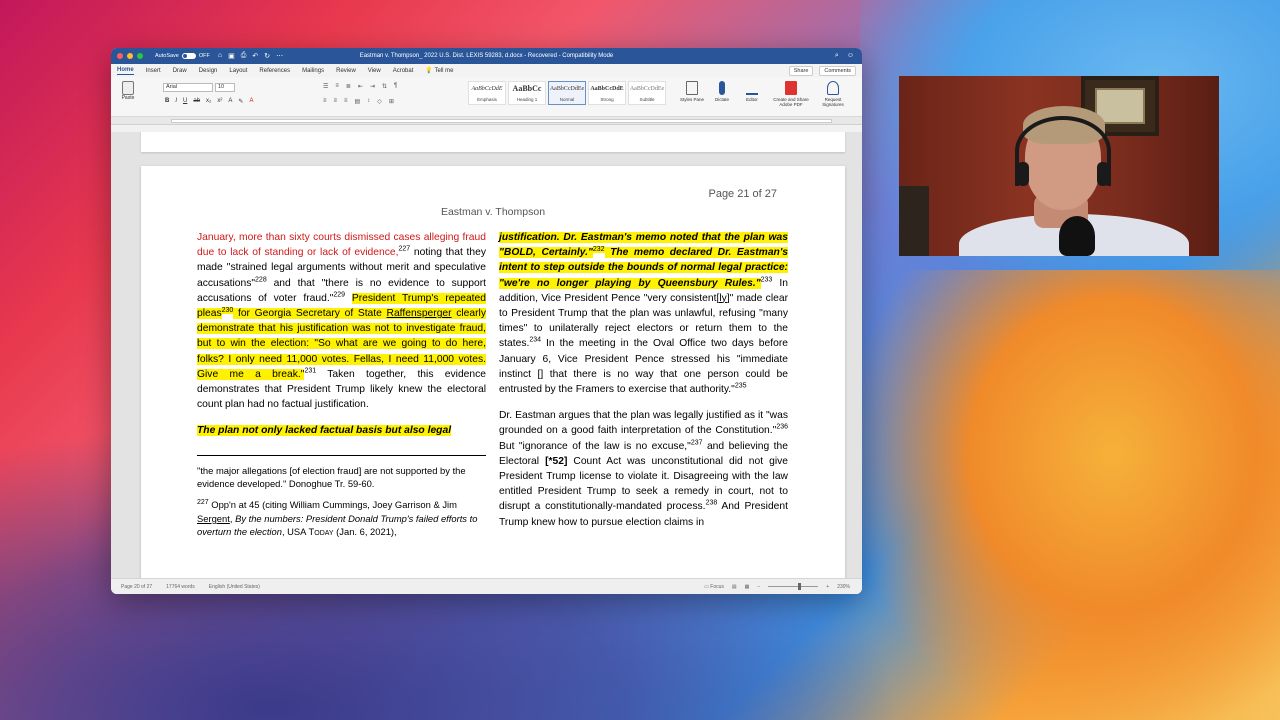  I want to click on shading-icon: ◇, so click(379, 101).